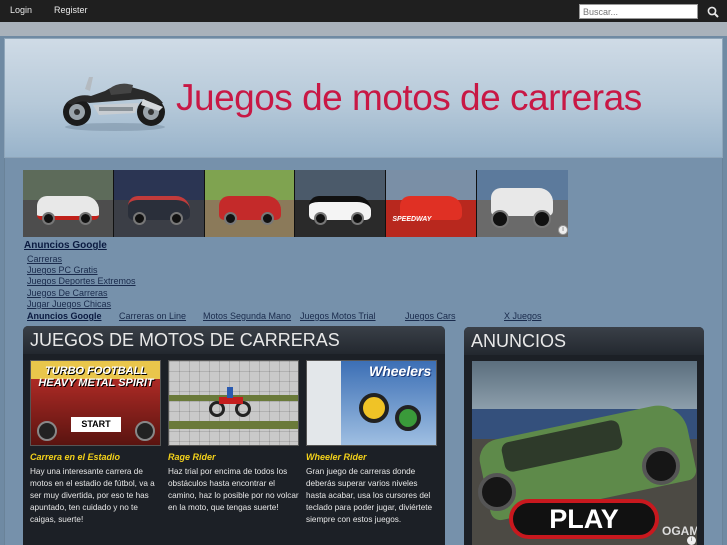  Describe the element at coordinates (81, 259) in the screenshot. I see `ad-link: Carreras` at that location.